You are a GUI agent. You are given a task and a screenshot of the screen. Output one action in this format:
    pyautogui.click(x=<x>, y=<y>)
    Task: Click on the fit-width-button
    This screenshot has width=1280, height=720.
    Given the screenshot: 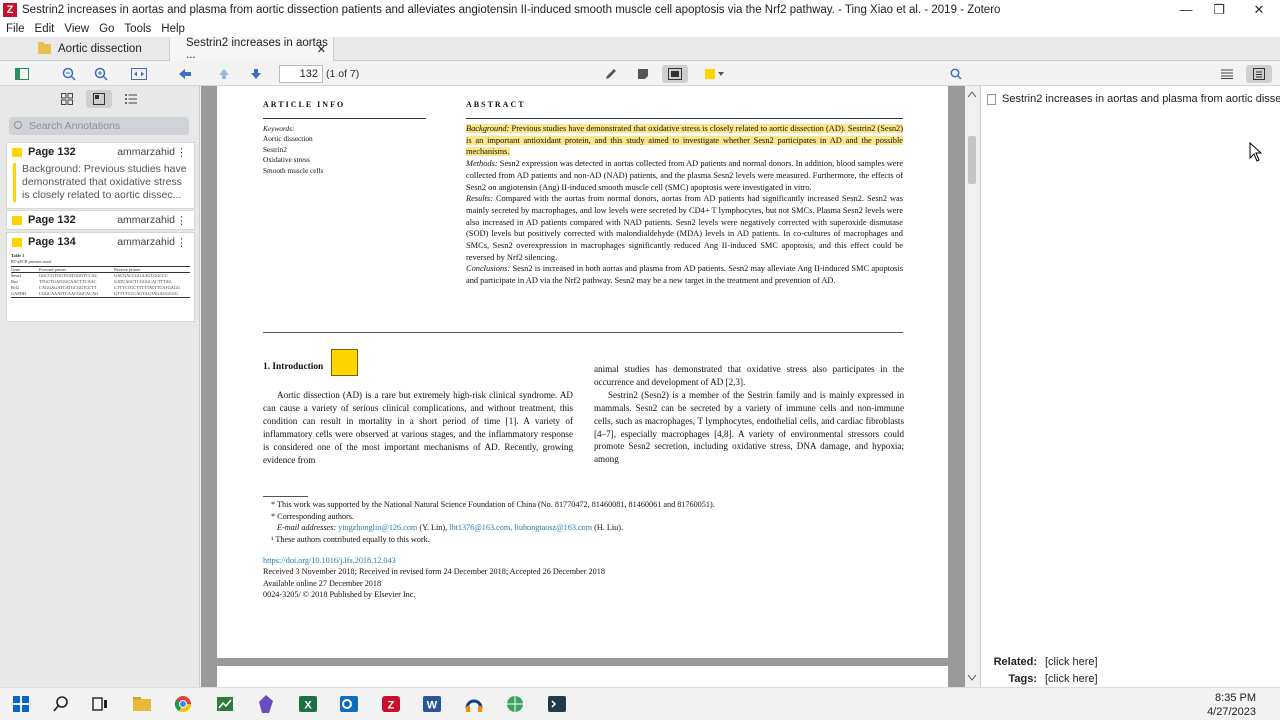 What is the action you would take?
    pyautogui.click(x=139, y=74)
    